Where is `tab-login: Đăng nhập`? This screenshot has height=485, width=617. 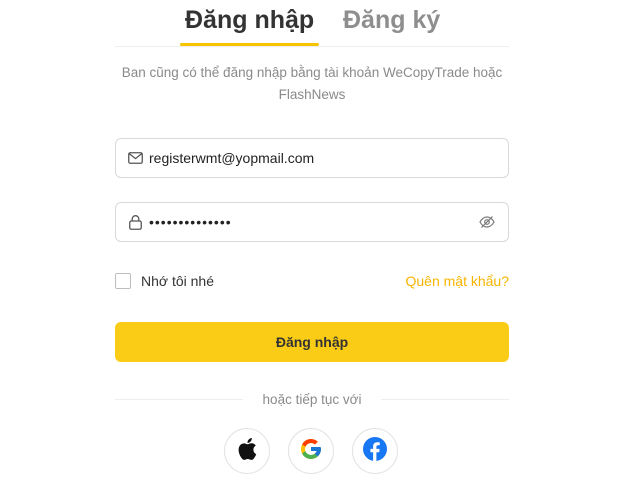 tab-login: Đăng nhập is located at coordinates (249, 20).